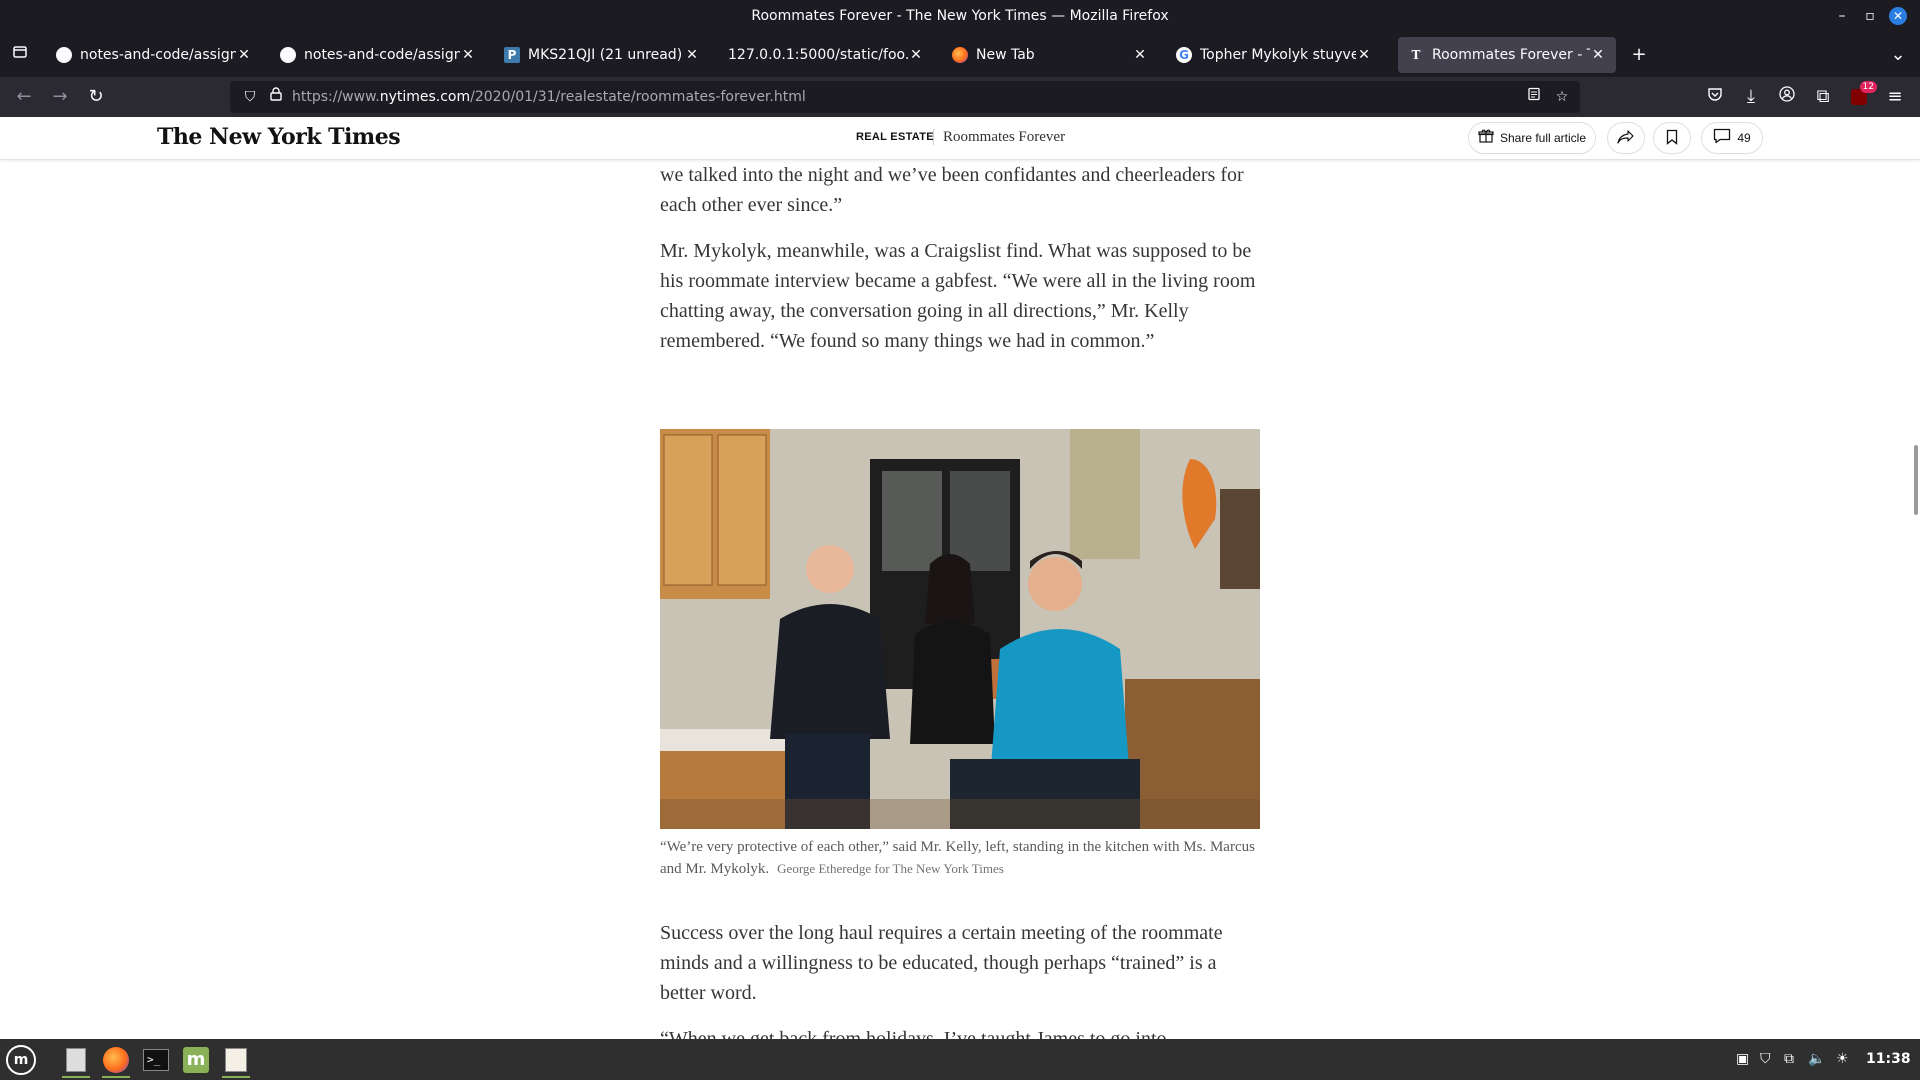  Describe the element at coordinates (1816, 1059) in the screenshot. I see `volume-tray-icon: 🔈` at that location.